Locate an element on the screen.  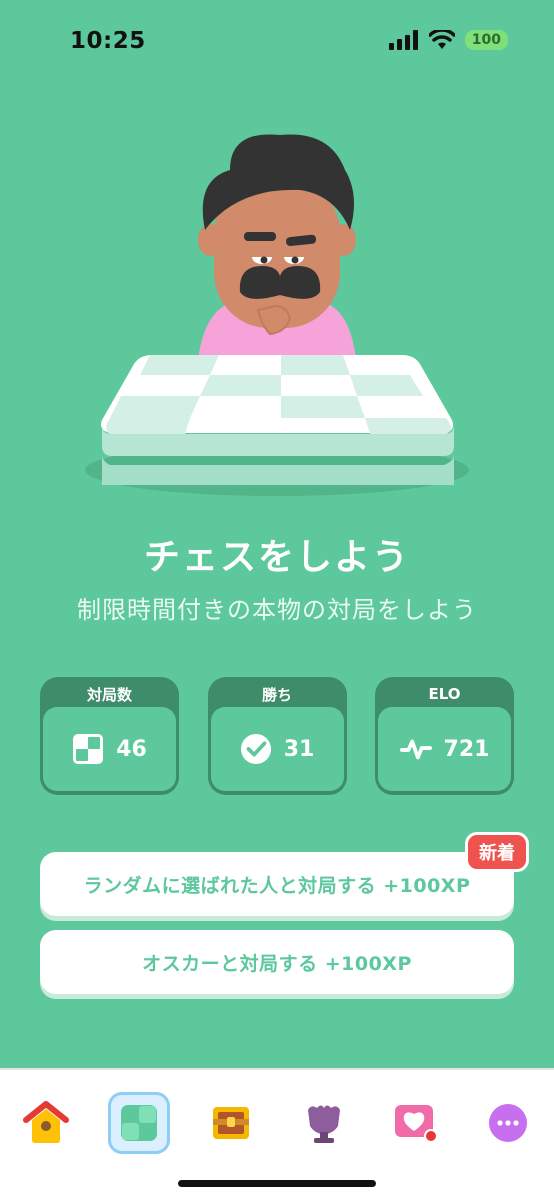
stat-body: 46 is located at coordinates (109, 749).